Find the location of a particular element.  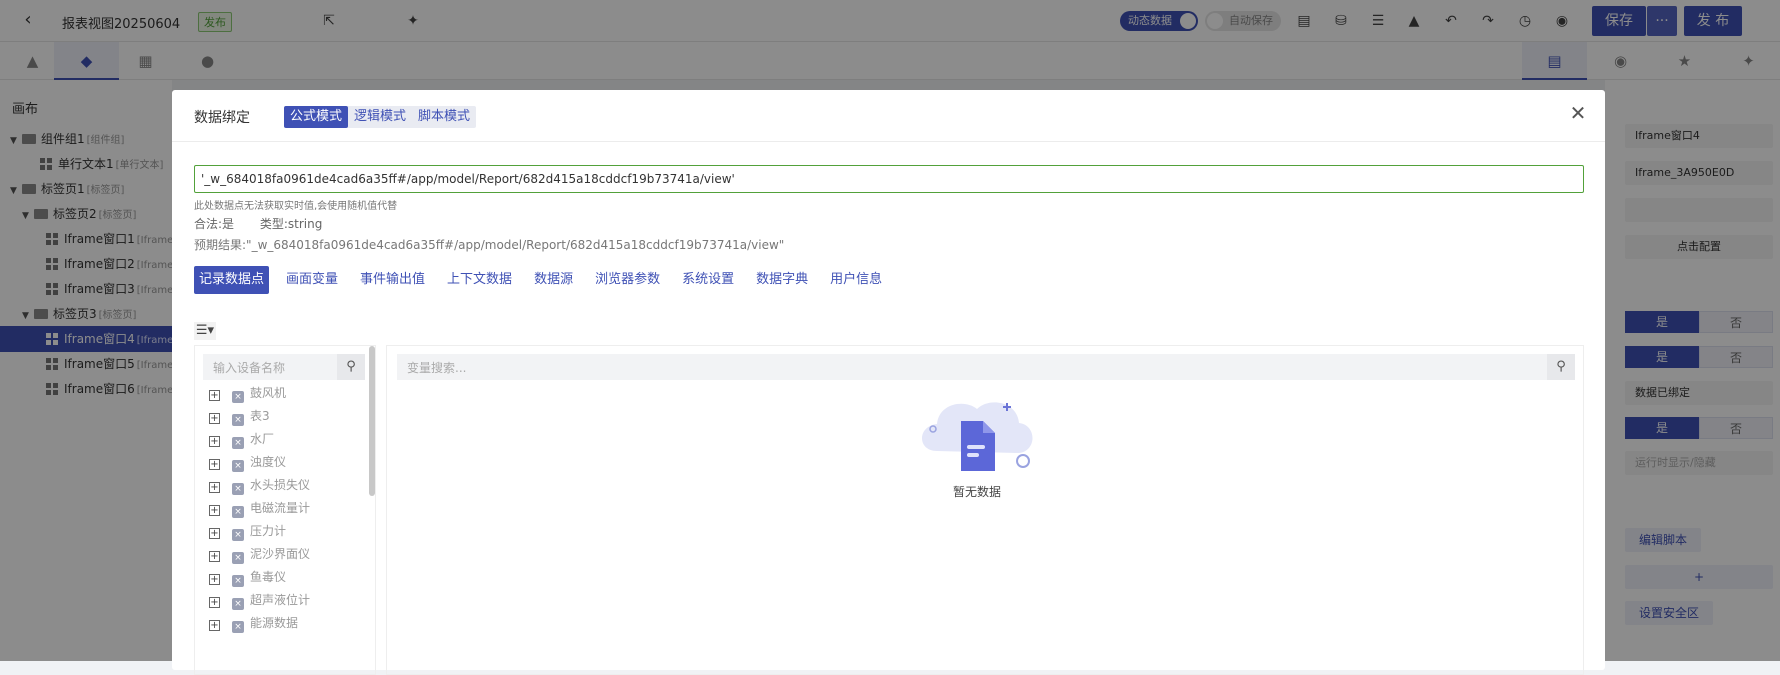

mode-switch: 公式模式 逻辑模式 脚本模式 is located at coordinates (380, 117).